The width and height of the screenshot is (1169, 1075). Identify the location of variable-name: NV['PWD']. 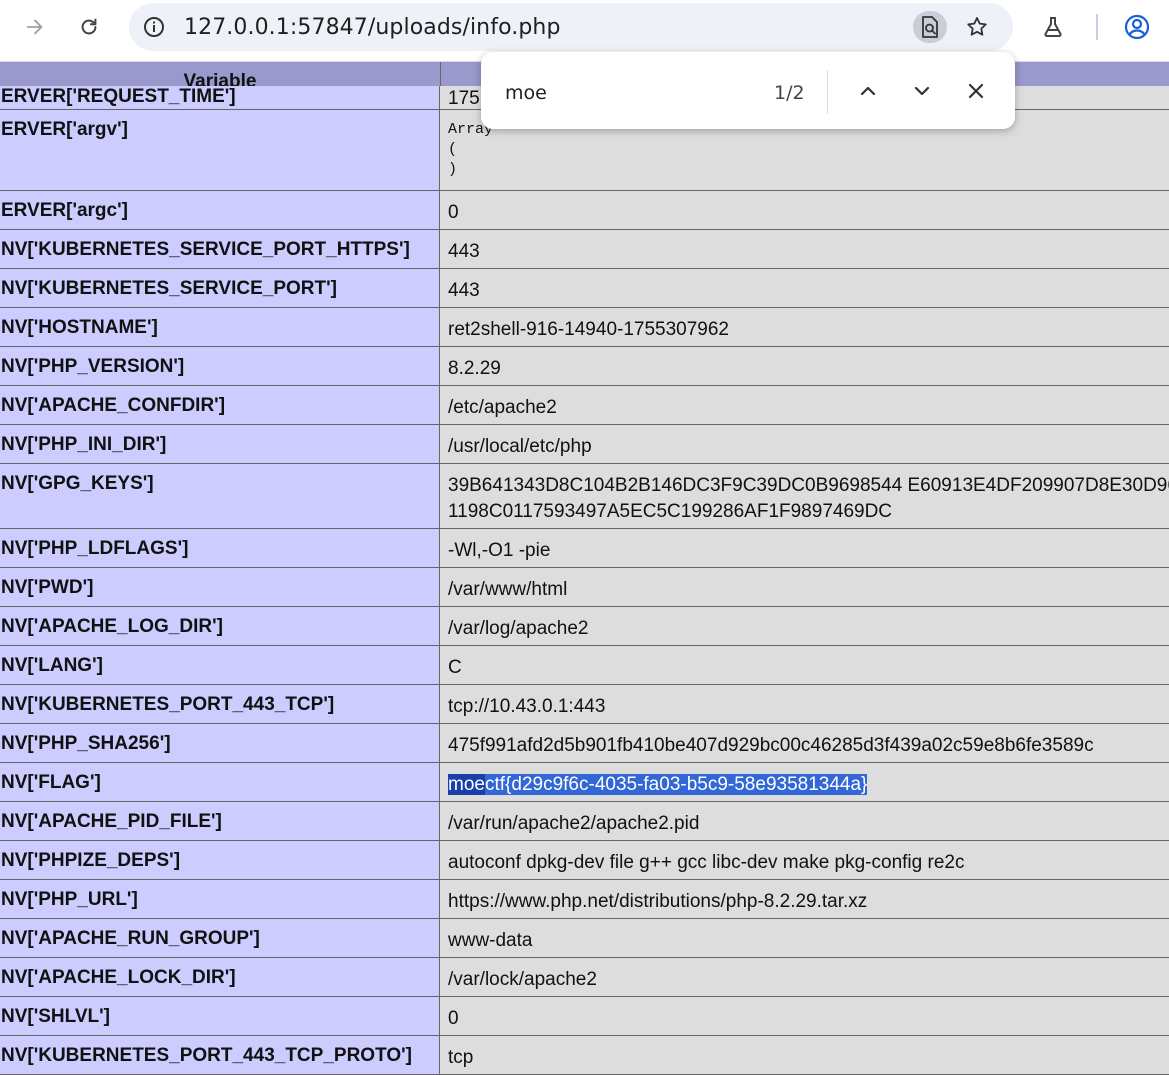
(220, 587).